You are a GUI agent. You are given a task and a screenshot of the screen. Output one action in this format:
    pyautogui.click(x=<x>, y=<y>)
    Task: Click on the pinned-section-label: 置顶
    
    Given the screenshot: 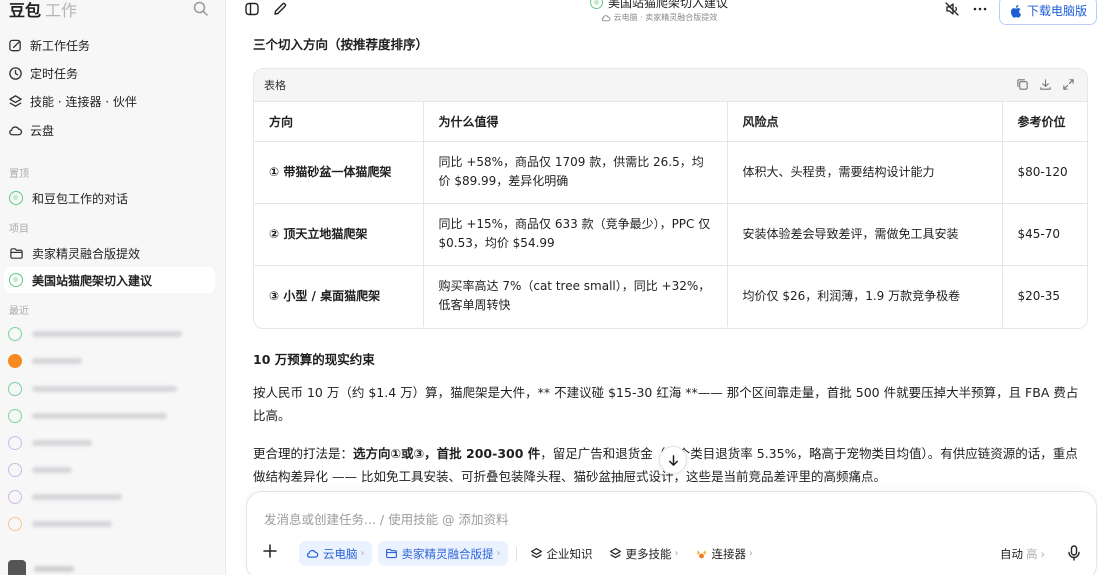 What is the action you would take?
    pyautogui.click(x=19, y=174)
    